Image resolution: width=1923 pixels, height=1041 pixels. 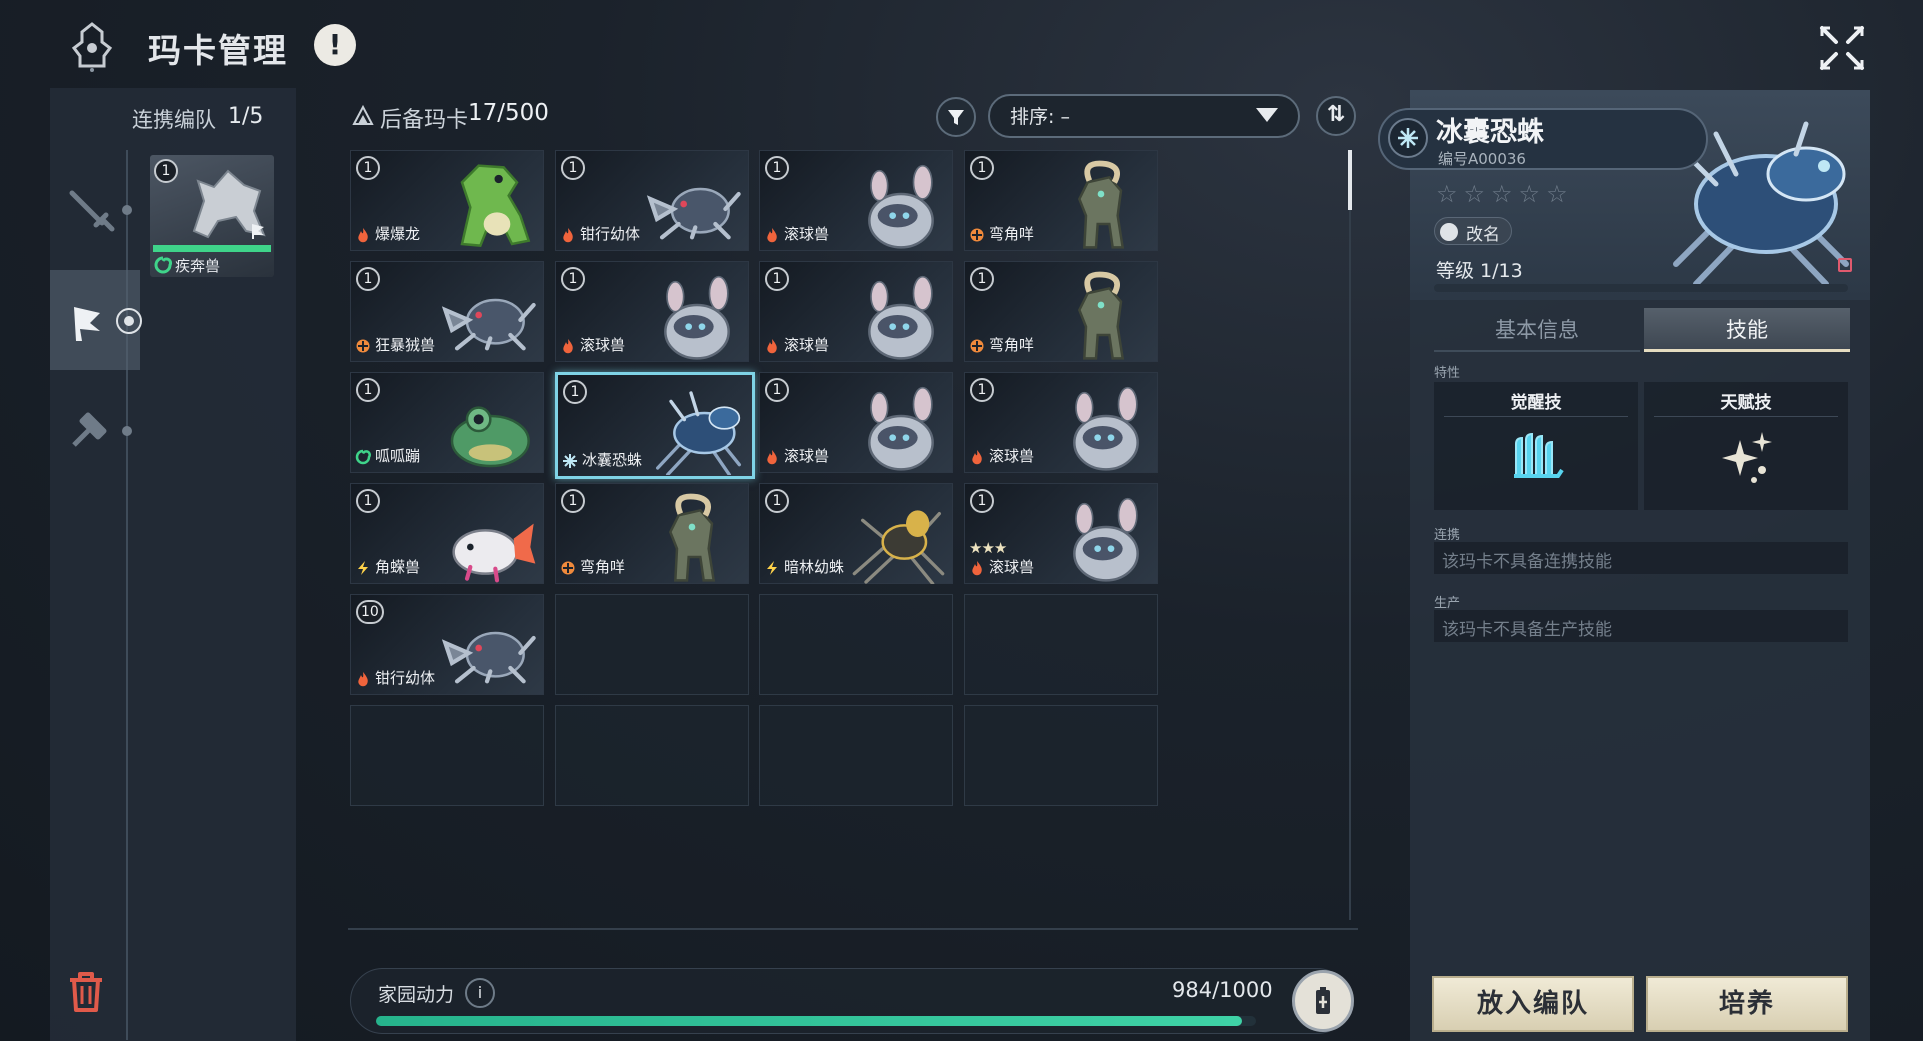 I want to click on reserve-card: 1 钳行幼体, so click(x=652, y=200).